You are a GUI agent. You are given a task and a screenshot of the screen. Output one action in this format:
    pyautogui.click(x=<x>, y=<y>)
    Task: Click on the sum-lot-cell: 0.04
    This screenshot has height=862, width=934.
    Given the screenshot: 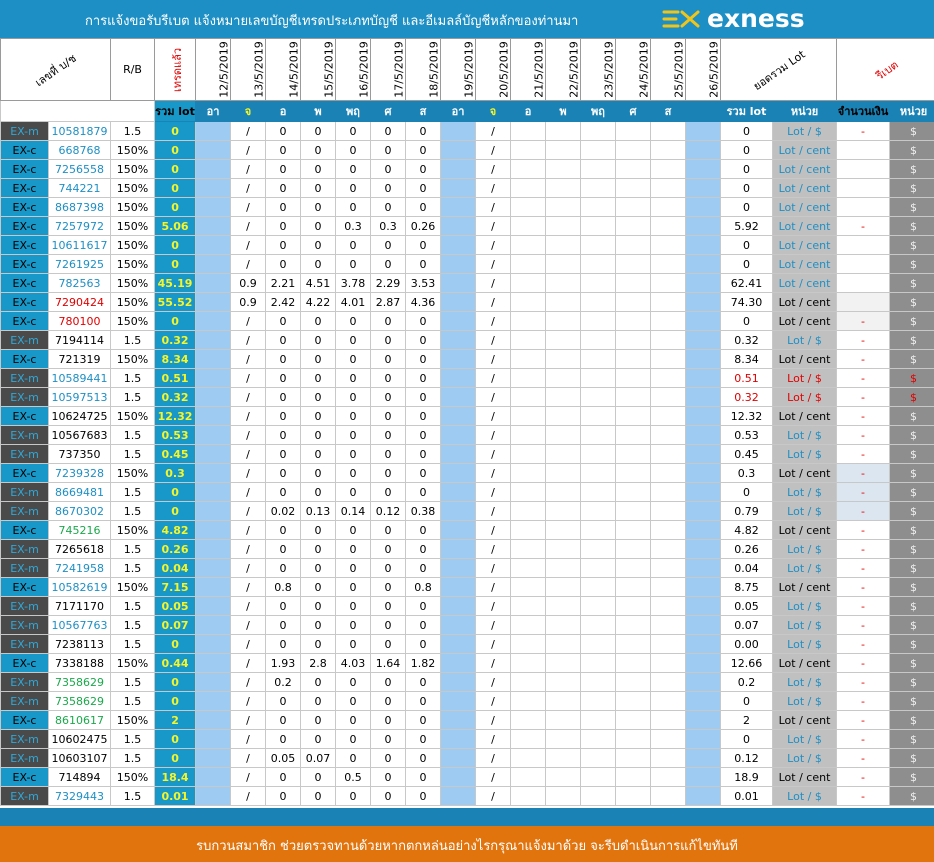 What is the action you would take?
    pyautogui.click(x=747, y=568)
    